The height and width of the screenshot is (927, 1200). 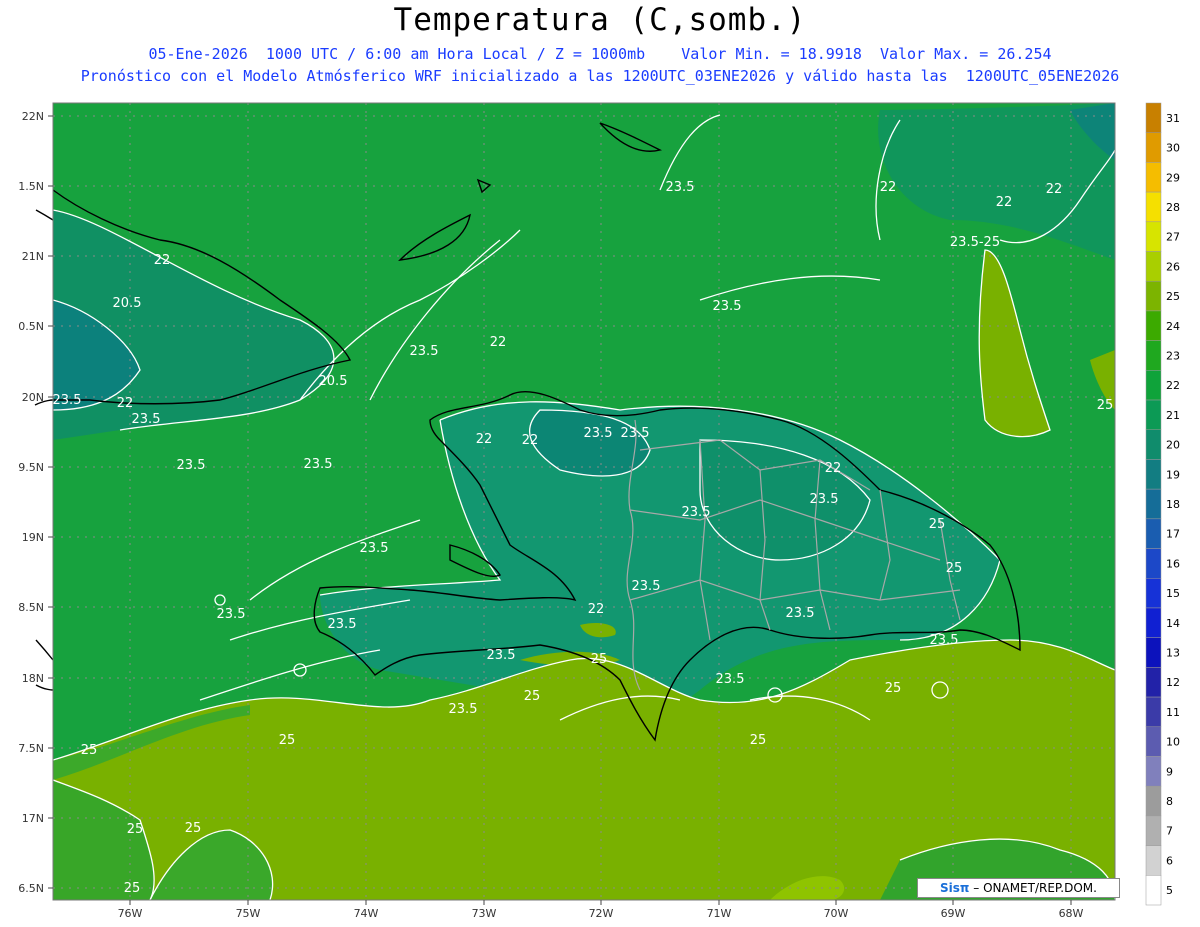 What do you see at coordinates (836, 913) in the screenshot?
I see `lon-label: 70W` at bounding box center [836, 913].